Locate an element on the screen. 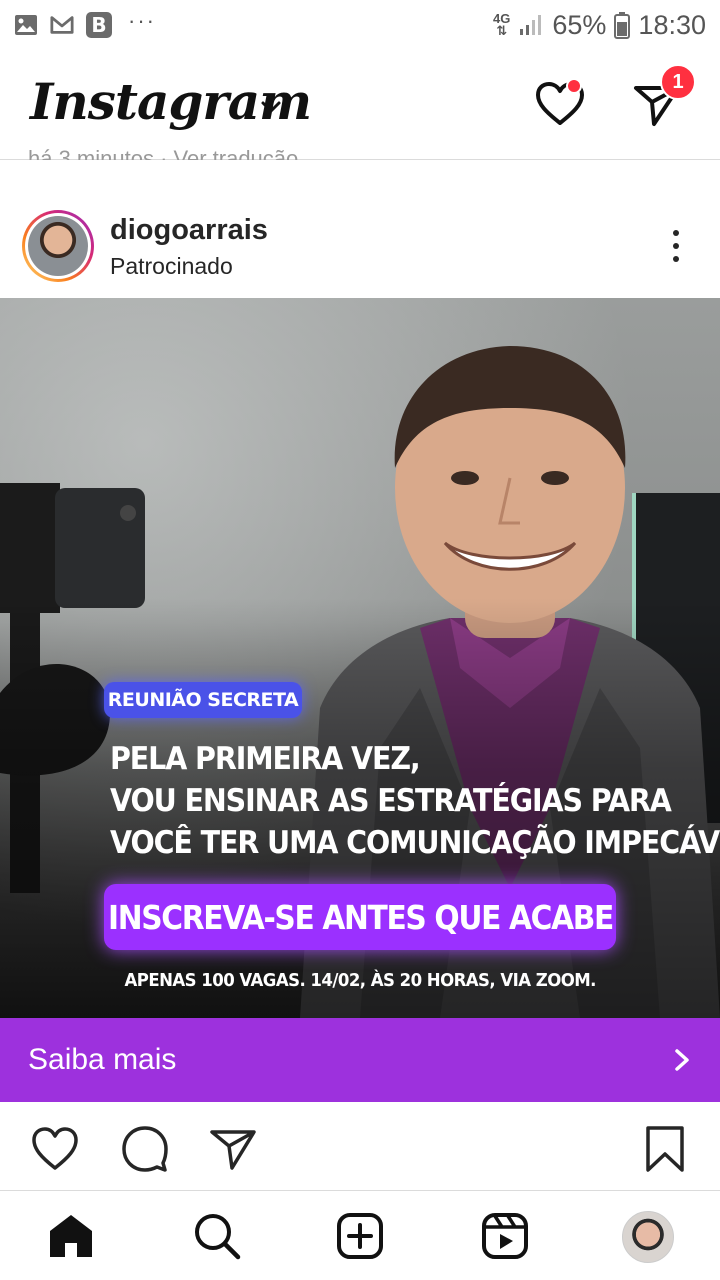  search-icon is located at coordinates (217, 1236).